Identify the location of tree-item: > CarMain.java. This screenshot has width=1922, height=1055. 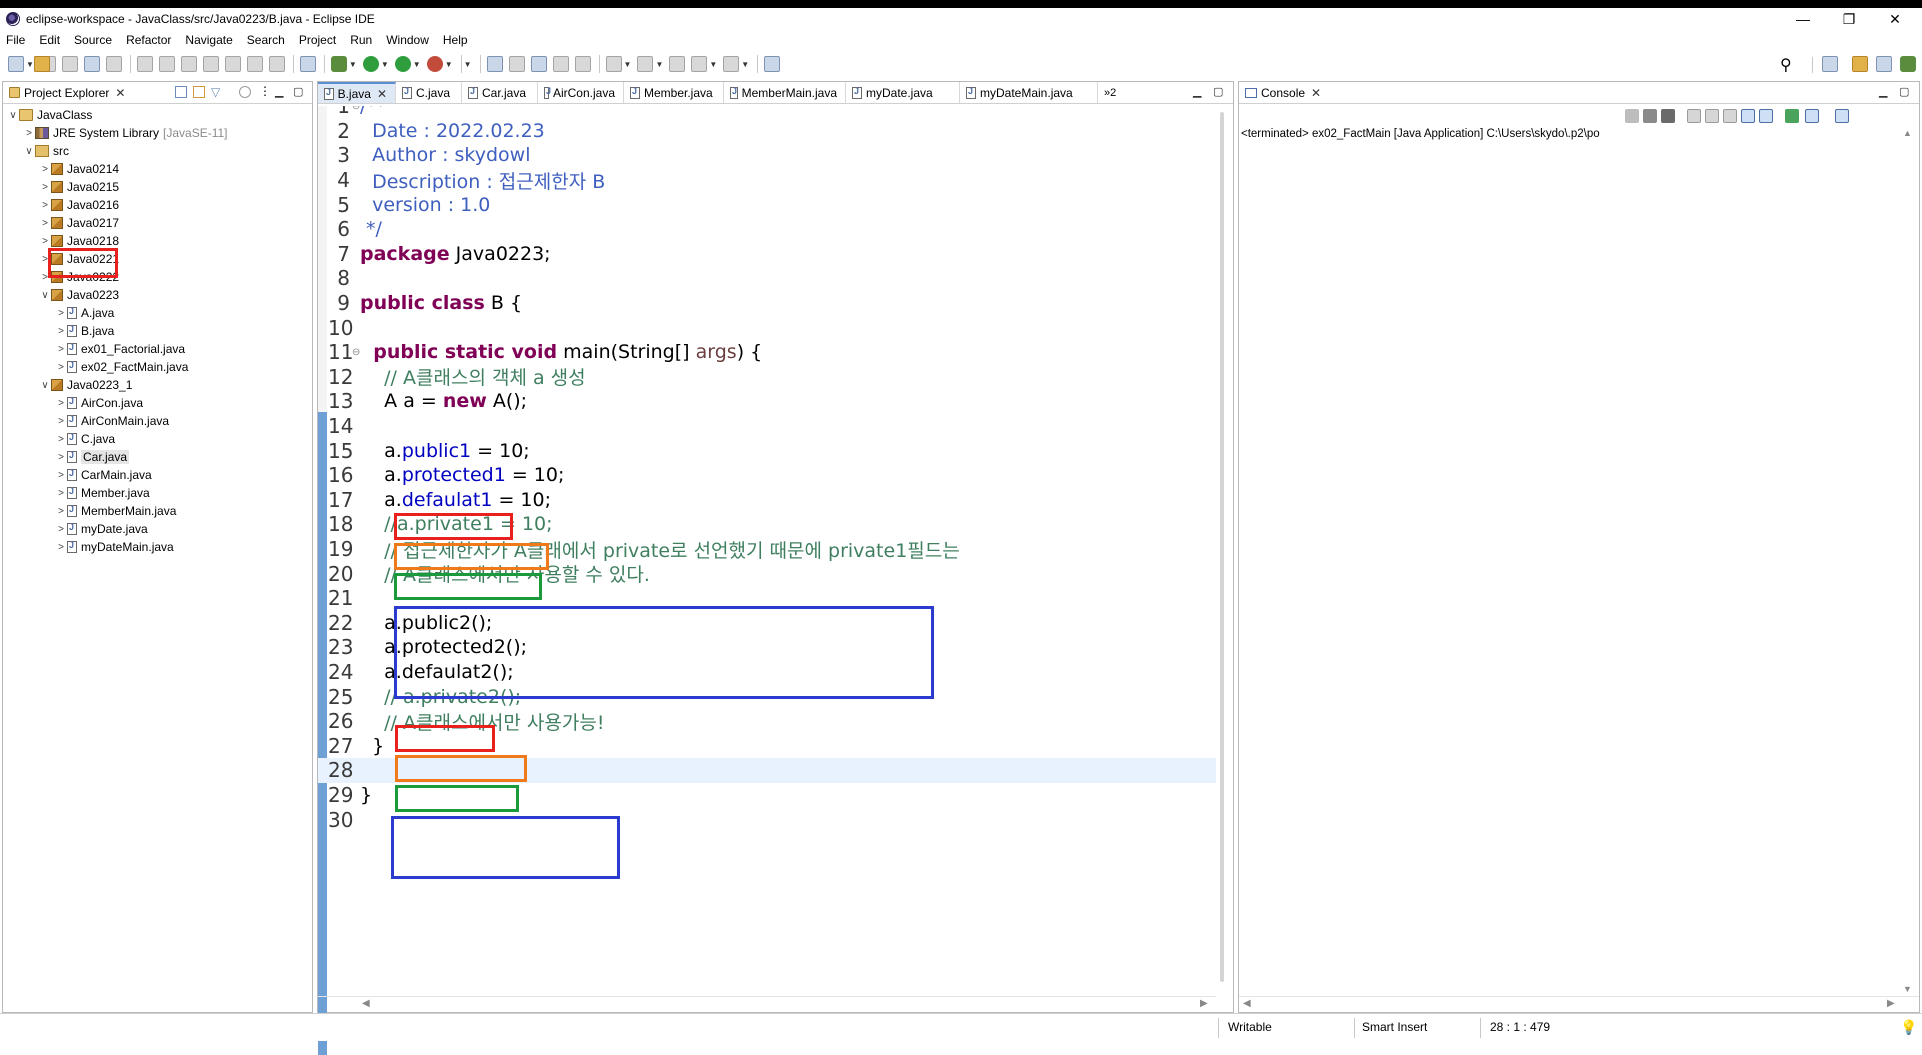
(103, 475).